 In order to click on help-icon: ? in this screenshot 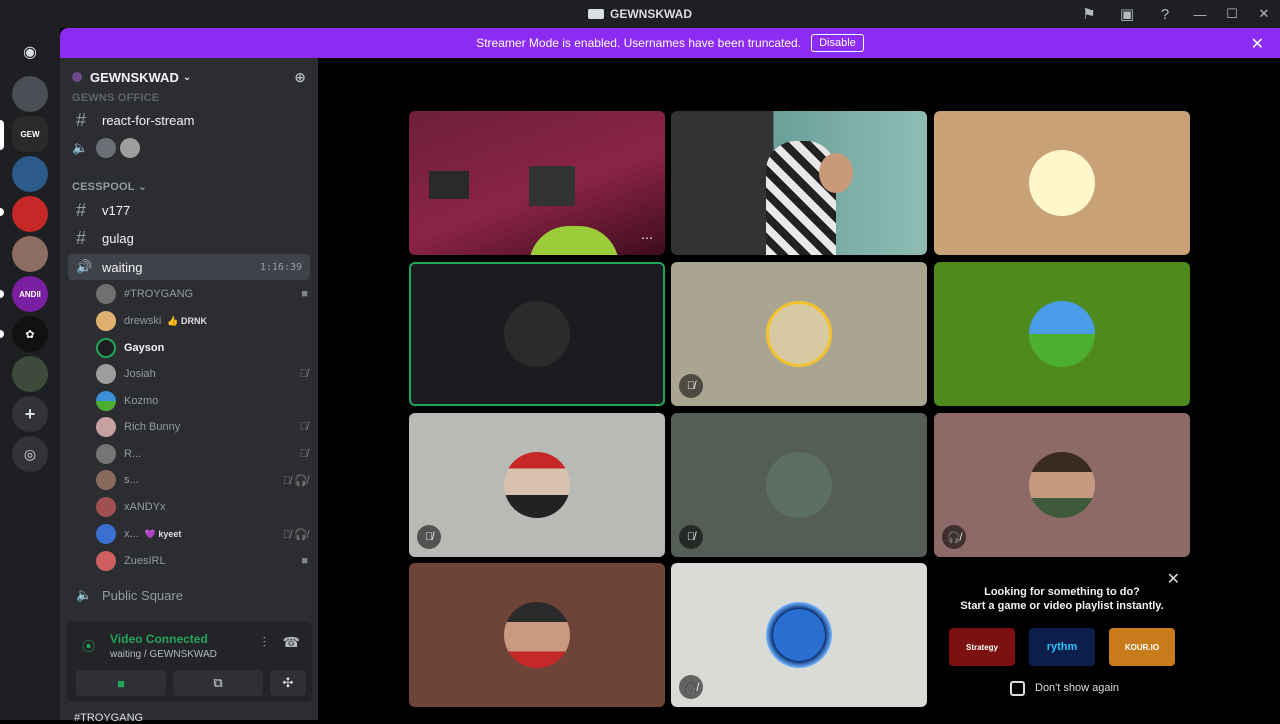, I will do `click(1165, 14)`.